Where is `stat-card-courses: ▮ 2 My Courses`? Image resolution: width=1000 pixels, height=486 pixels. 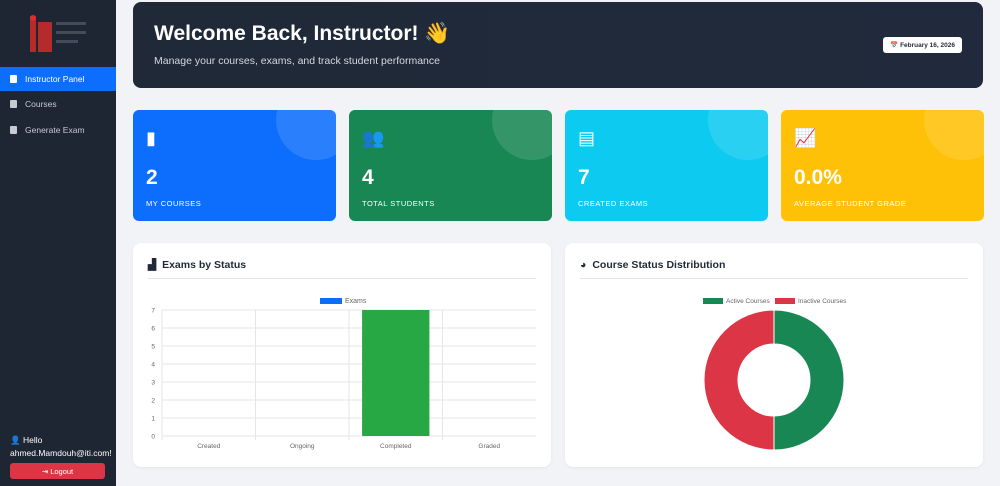 stat-card-courses: ▮ 2 My Courses is located at coordinates (234, 165).